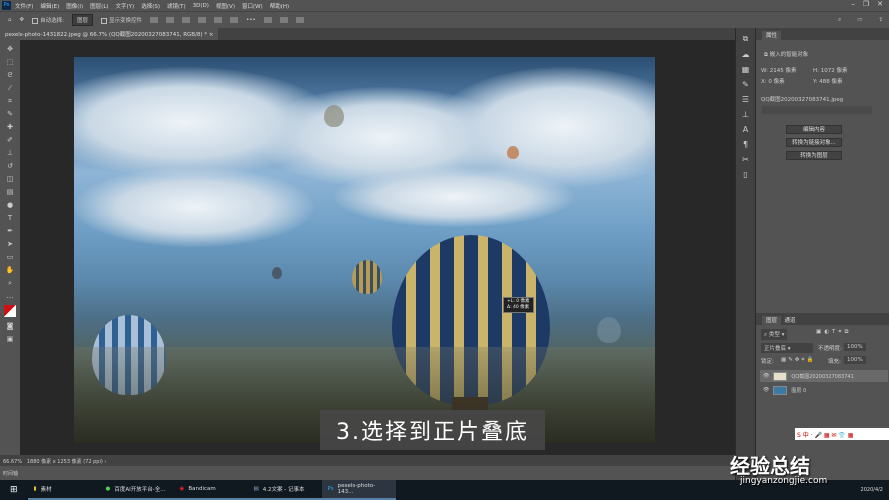 The height and width of the screenshot is (500, 889). Describe the element at coordinates (745, 114) in the screenshot. I see `clone-source-icon: ⊥` at that location.